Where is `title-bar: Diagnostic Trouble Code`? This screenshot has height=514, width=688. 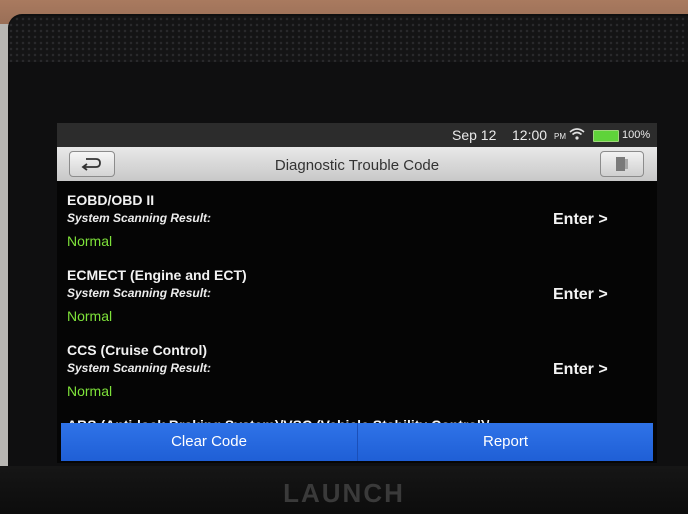
title-bar: Diagnostic Trouble Code is located at coordinates (357, 164).